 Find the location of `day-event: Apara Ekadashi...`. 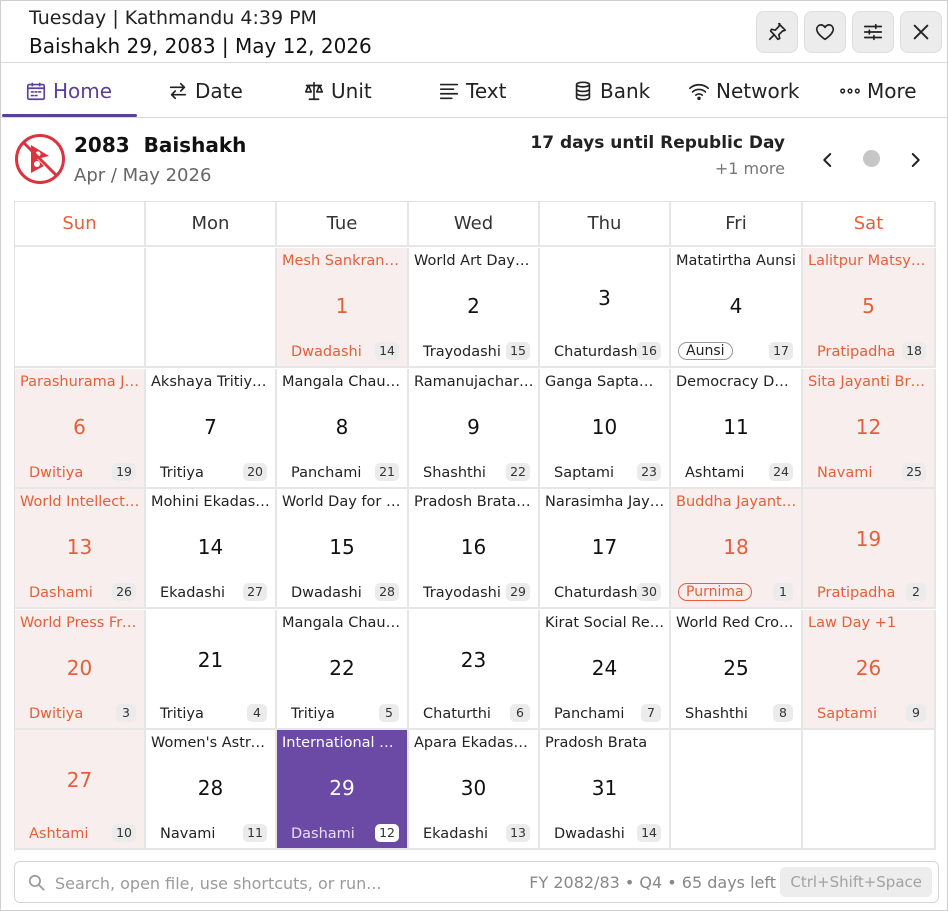

day-event: Apara Ekadashi... is located at coordinates (474, 743).